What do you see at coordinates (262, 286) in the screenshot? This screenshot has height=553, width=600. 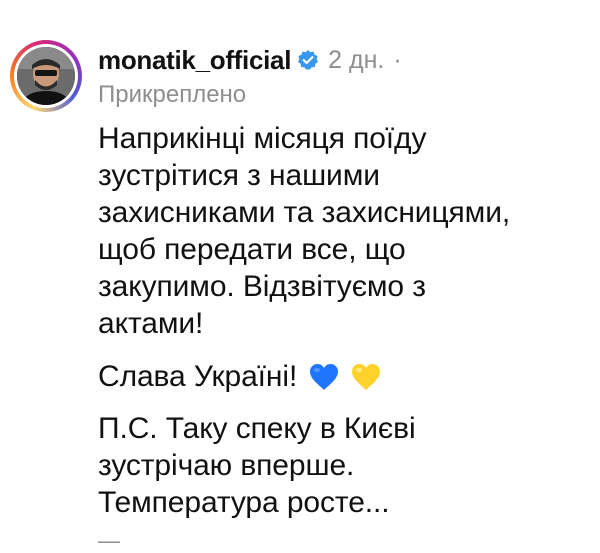 I see `comment-line: закупимо. Відзвітуємо з` at bounding box center [262, 286].